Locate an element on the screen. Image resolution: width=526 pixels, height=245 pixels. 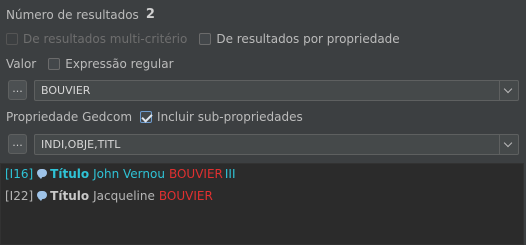
by-property-label: De resultados por propriedade is located at coordinates (308, 39).